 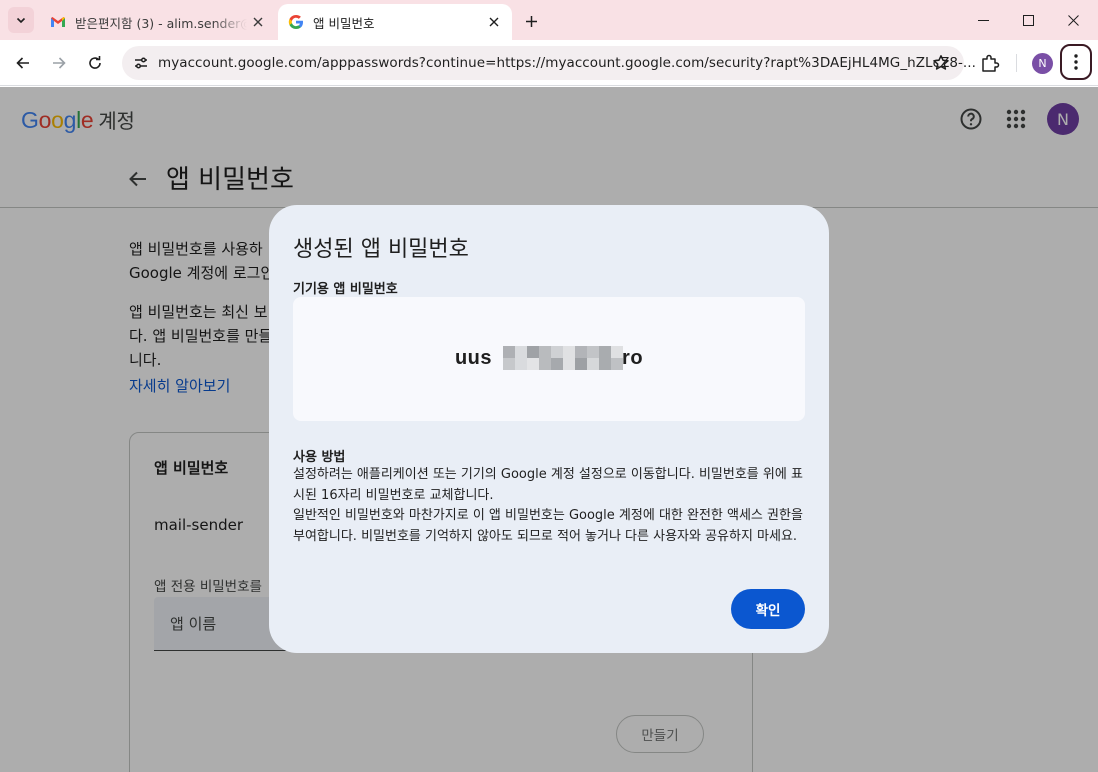 I want to click on google-g-icon, so click(x=295, y=22).